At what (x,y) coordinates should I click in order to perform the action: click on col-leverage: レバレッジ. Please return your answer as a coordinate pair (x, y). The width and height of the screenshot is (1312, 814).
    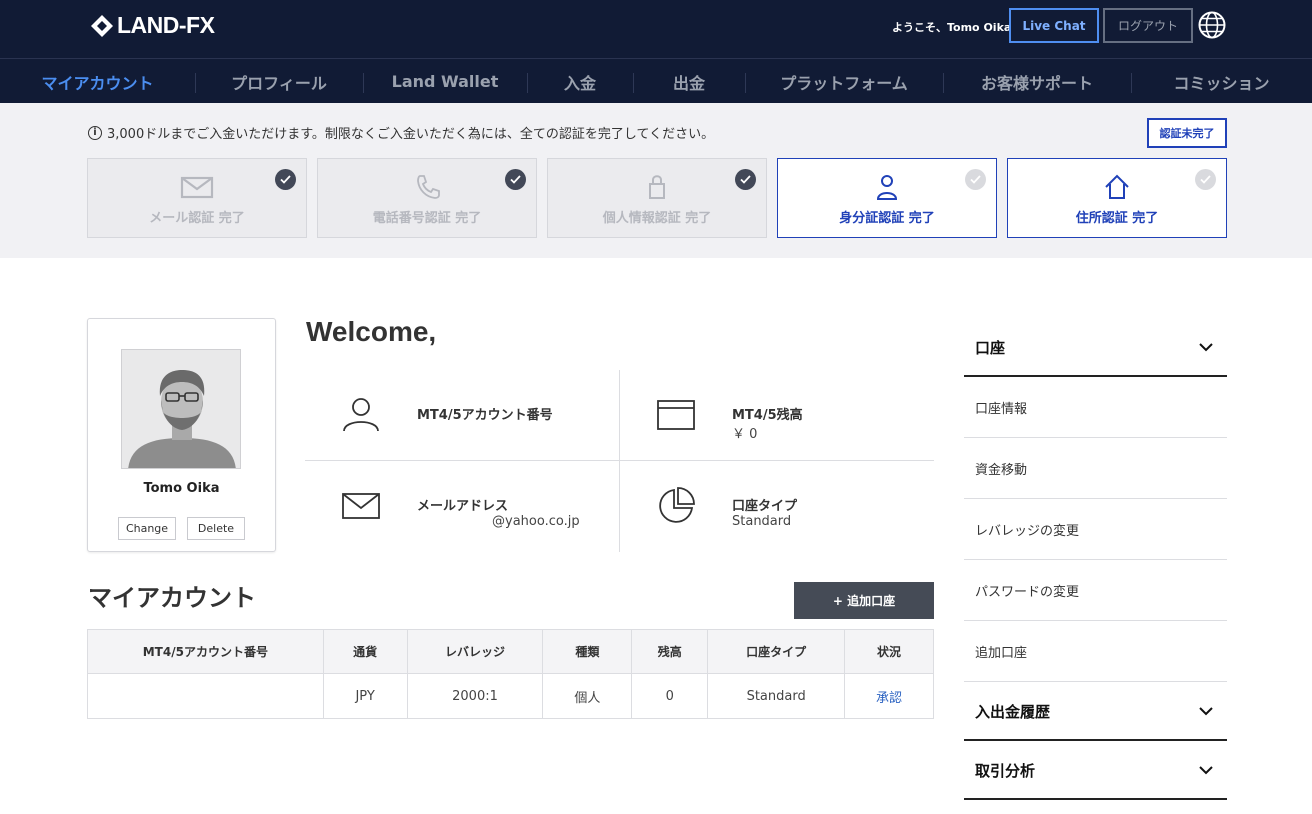
    Looking at the image, I should click on (475, 651).